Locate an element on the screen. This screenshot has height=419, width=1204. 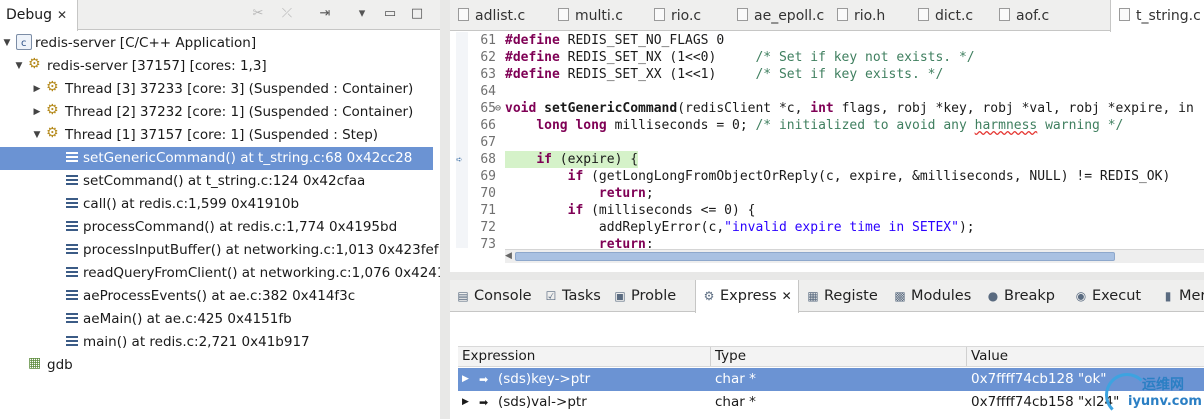
code-line: 64 is located at coordinates (827, 91).